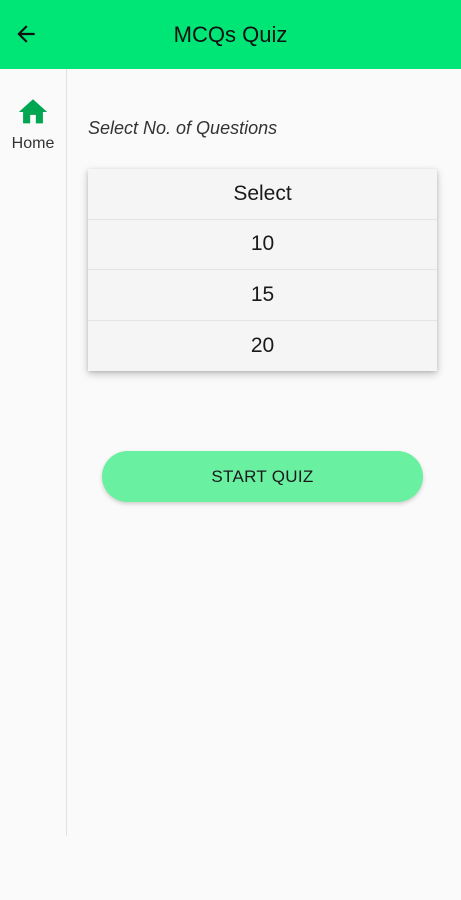 The height and width of the screenshot is (900, 461). I want to click on start-quiz-button: START QUIZ, so click(262, 476).